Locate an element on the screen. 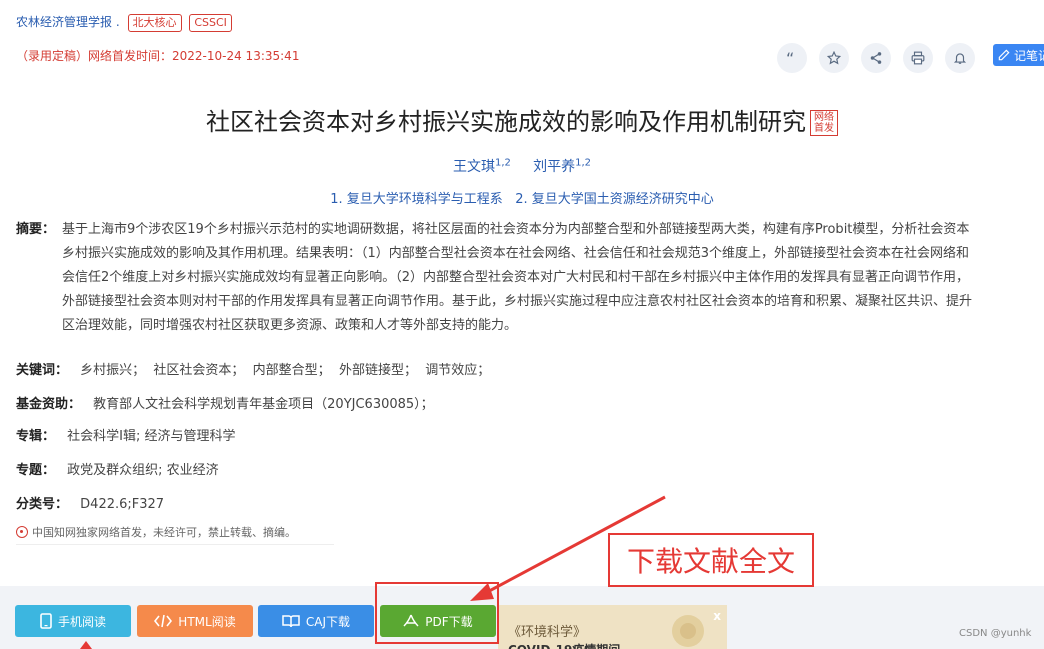 This screenshot has width=1044, height=649. watermark: CSDN @yunhk is located at coordinates (995, 633).